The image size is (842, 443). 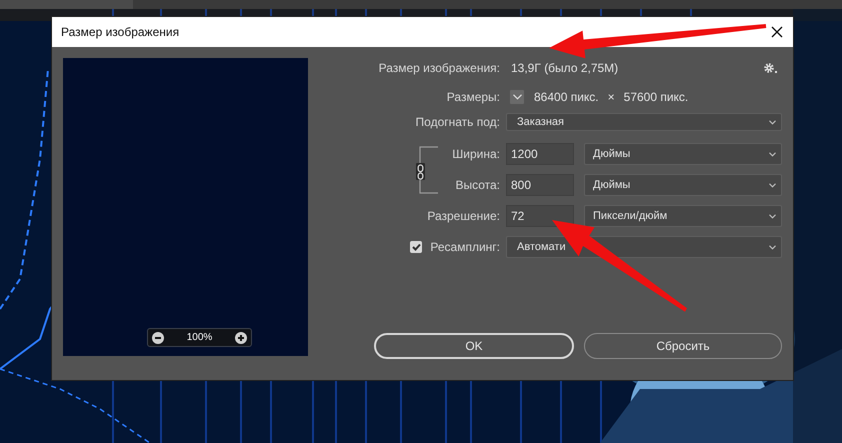 What do you see at coordinates (644, 122) in the screenshot?
I see `fit-to-dropdown: Заказная` at bounding box center [644, 122].